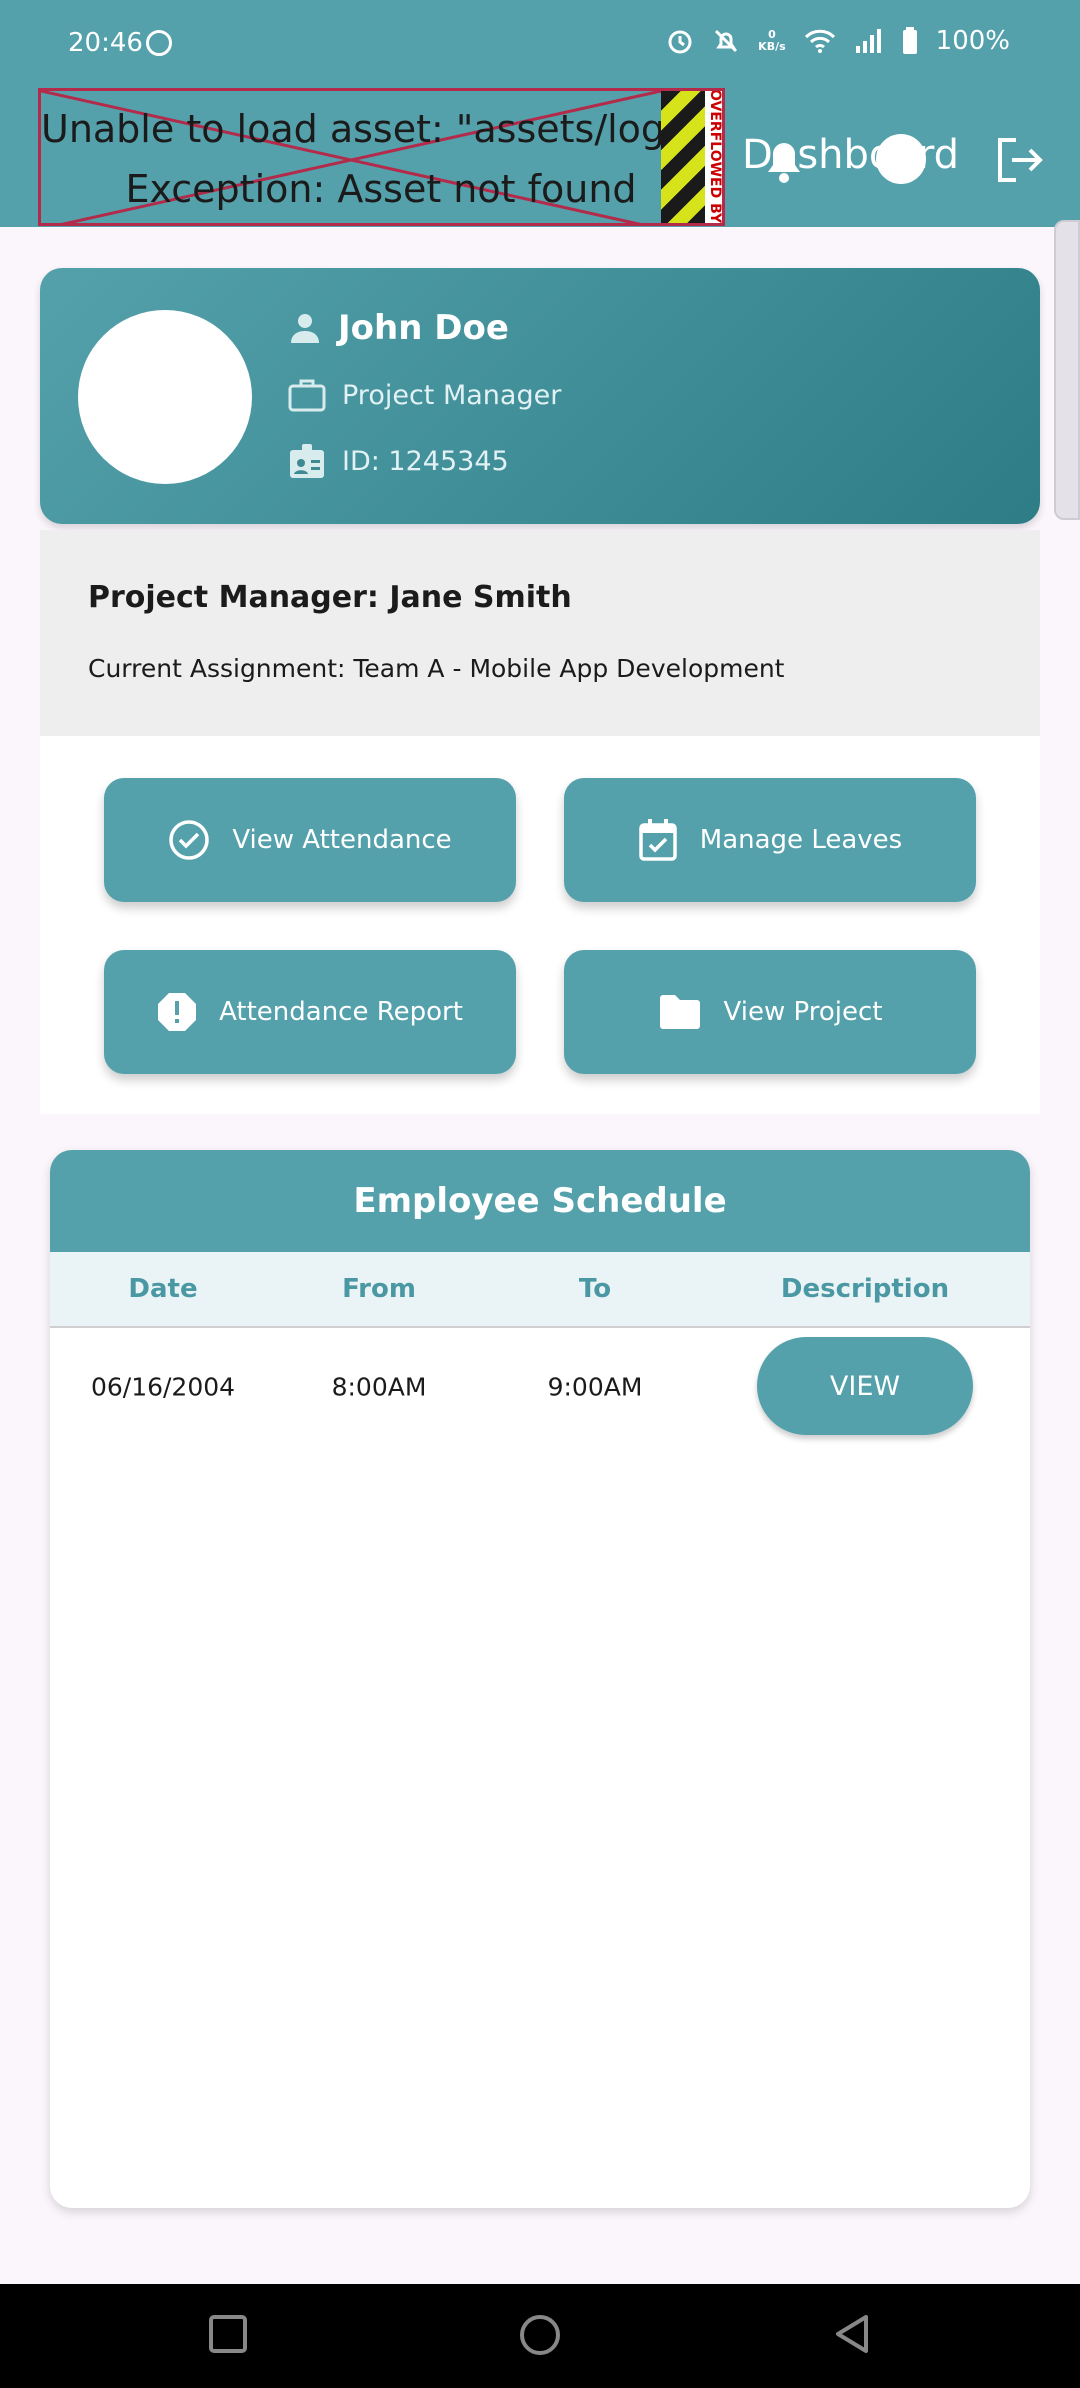 This screenshot has height=2388, width=1080. Describe the element at coordinates (425, 461) in the screenshot. I see `profile-id: ID: 1245345` at that location.